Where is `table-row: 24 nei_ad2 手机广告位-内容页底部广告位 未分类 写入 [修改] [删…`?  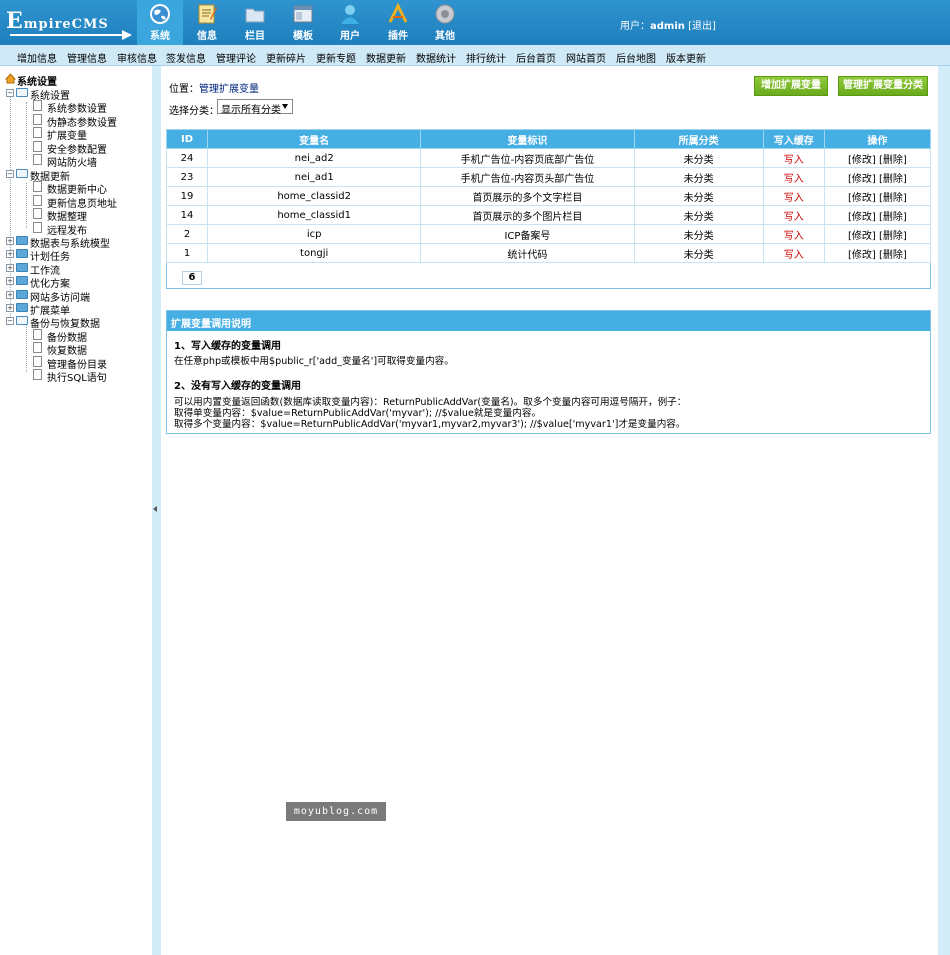
table-row: 24 nei_ad2 手机广告位-内容页底部广告位 未分类 写入 [修改] [删… is located at coordinates (548, 158).